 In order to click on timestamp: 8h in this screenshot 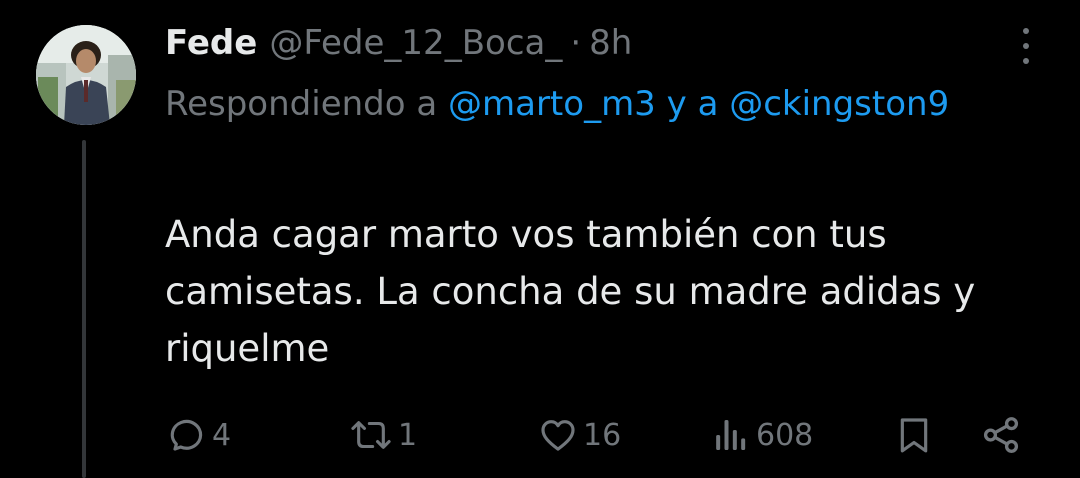, I will do `click(610, 43)`.